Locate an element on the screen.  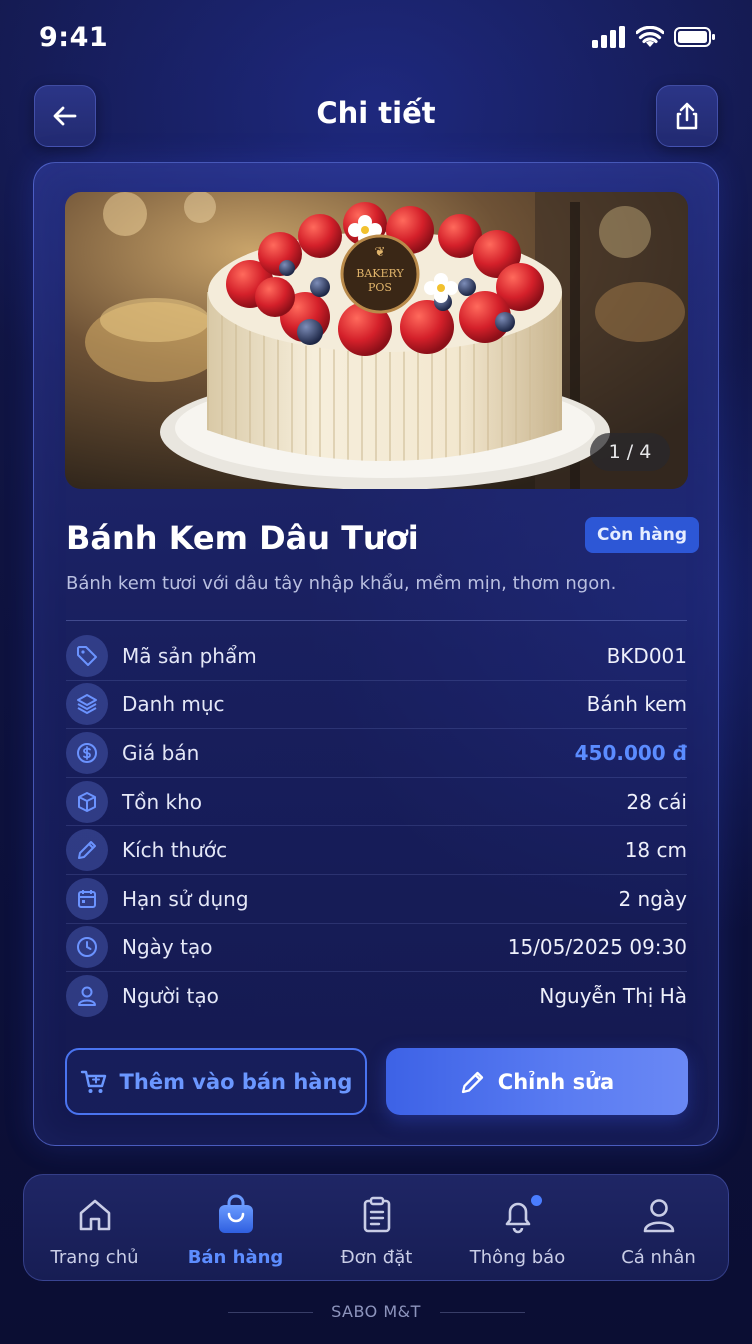
pencil-icon is located at coordinates (87, 850).